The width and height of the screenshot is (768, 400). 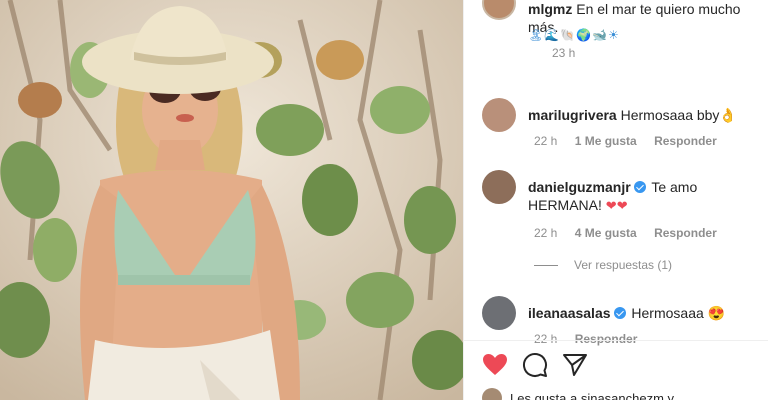 I want to click on share-icon, so click(x=575, y=365).